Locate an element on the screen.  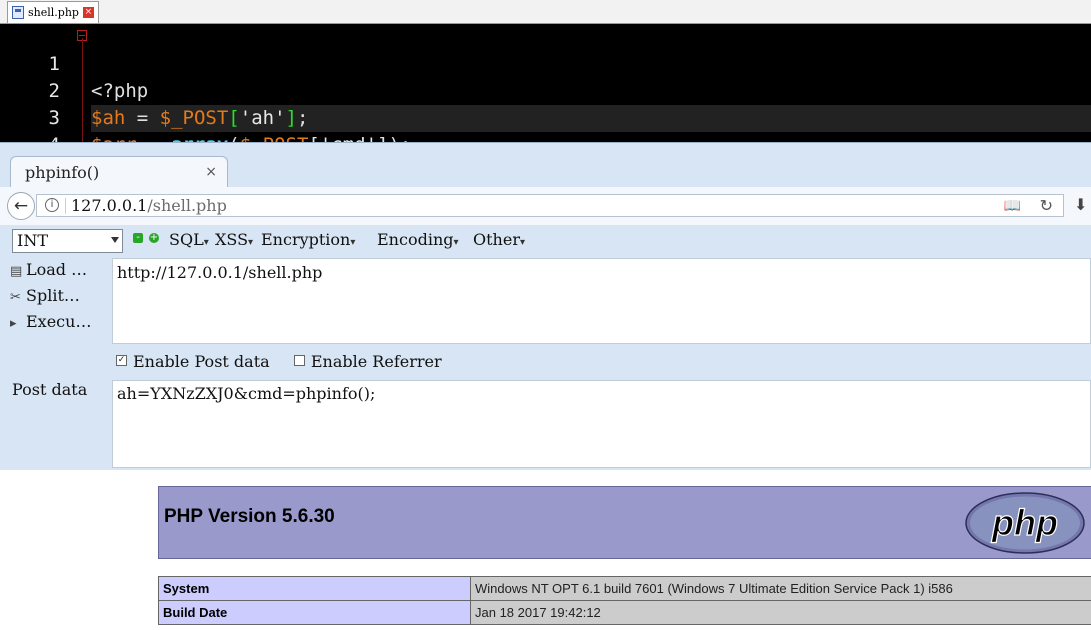
scissors-icon: ✂ is located at coordinates (18, 297).